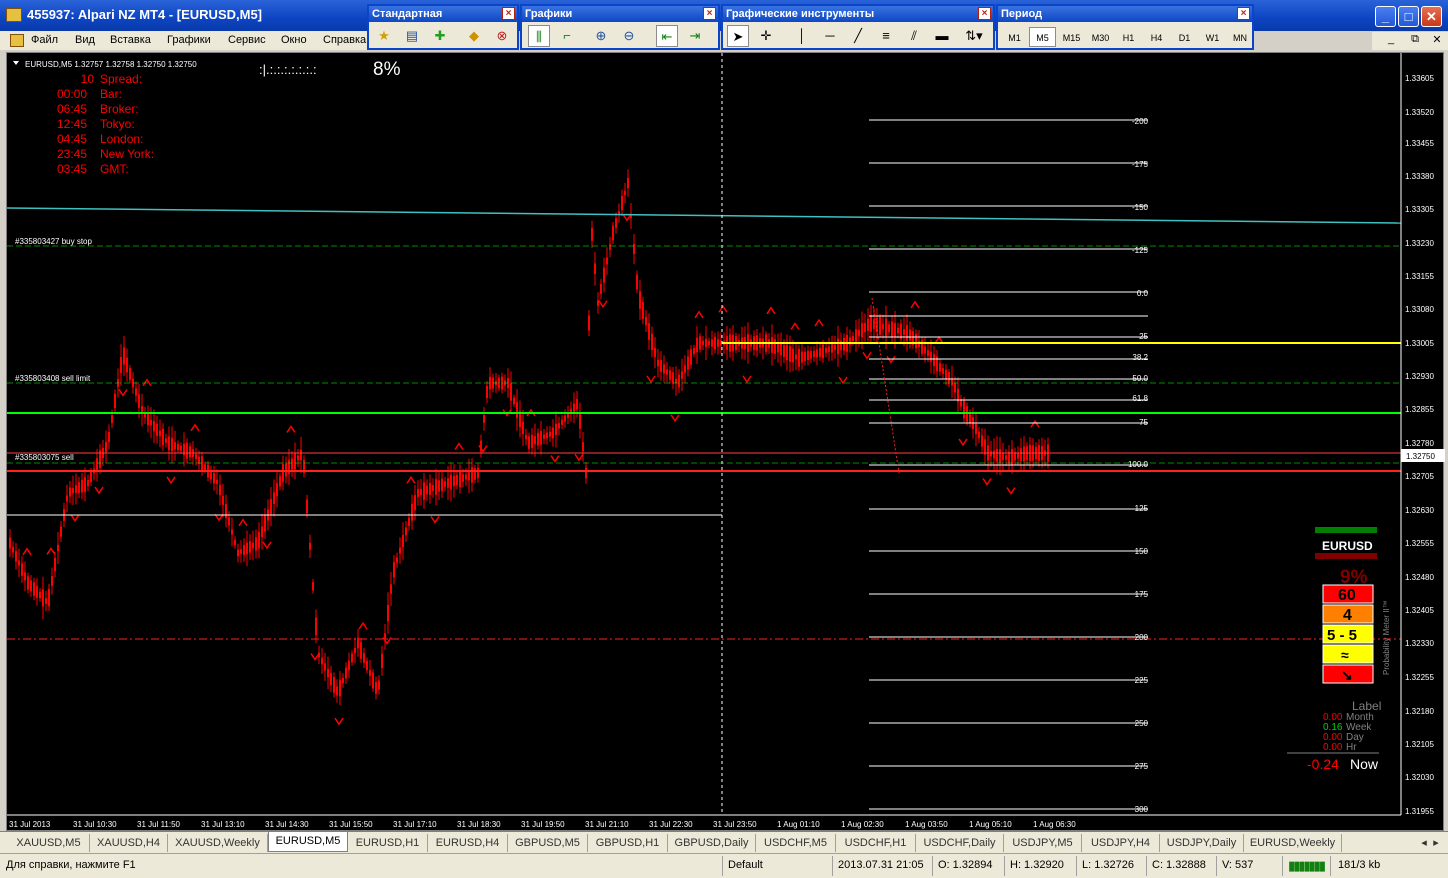 The width and height of the screenshot is (1448, 878). Describe the element at coordinates (130, 40) in the screenshot. I see `menu-insert: Вставка` at that location.